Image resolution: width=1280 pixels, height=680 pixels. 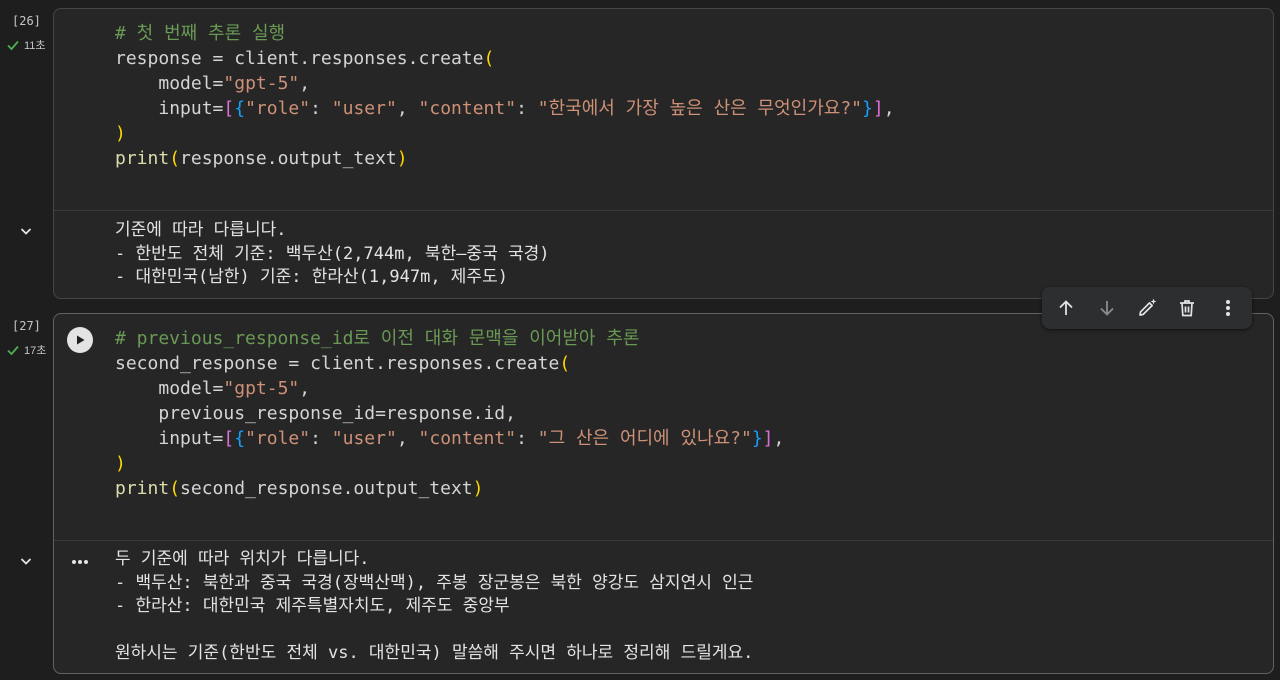 I want to click on execution-time: 17초, so click(x=35, y=351).